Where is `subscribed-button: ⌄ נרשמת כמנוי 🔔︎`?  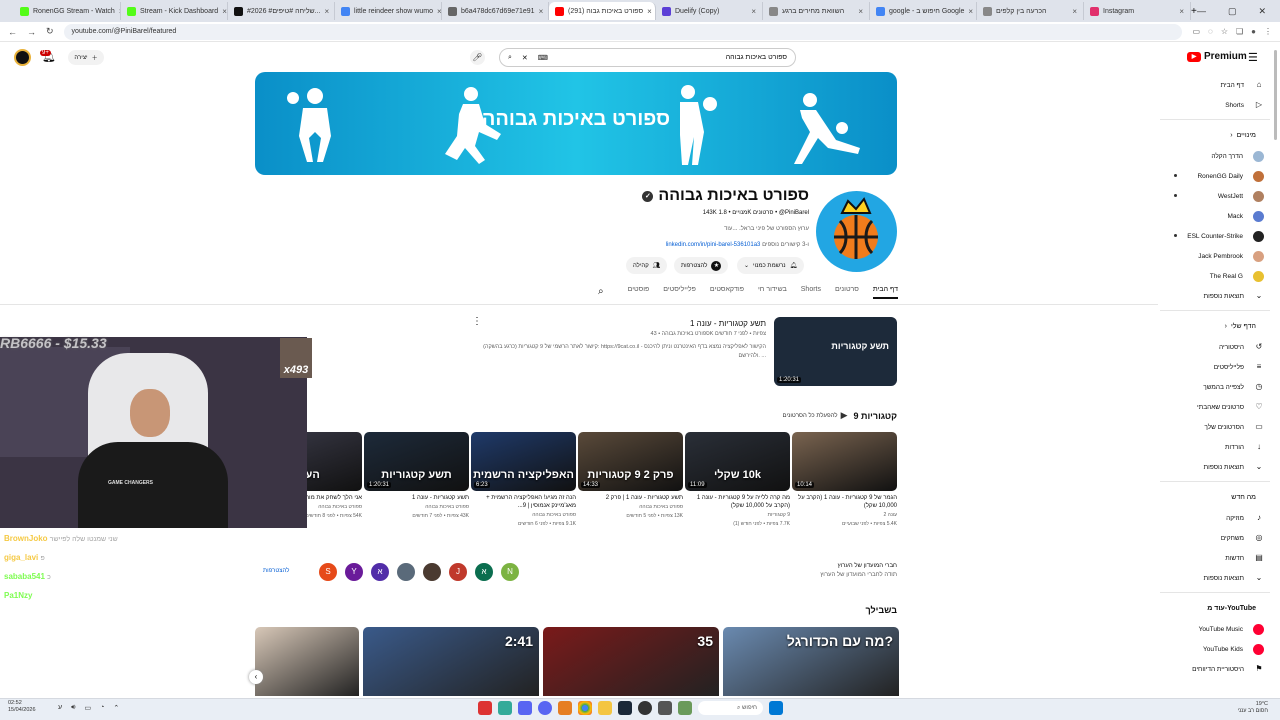 subscribed-button: ⌄ נרשמת כמנוי 🔔︎ is located at coordinates (771, 265).